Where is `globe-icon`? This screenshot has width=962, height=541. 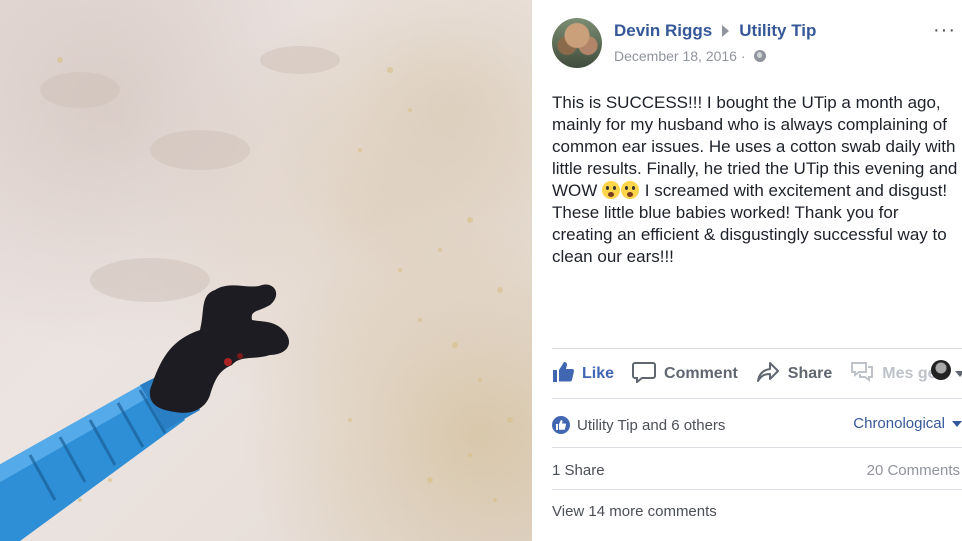 globe-icon is located at coordinates (759, 56).